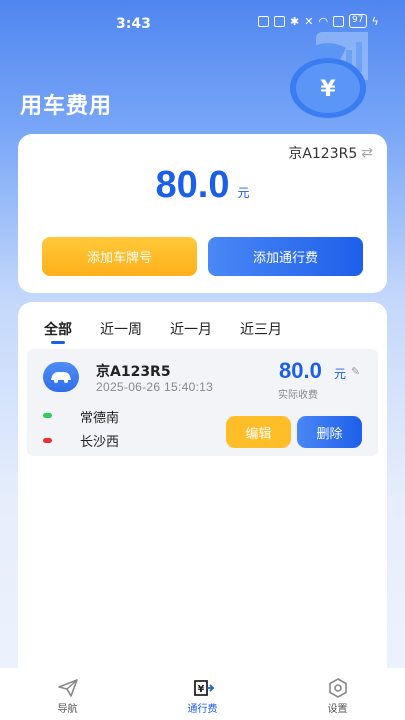  What do you see at coordinates (258, 432) in the screenshot?
I see `edit-button: 编辑` at bounding box center [258, 432].